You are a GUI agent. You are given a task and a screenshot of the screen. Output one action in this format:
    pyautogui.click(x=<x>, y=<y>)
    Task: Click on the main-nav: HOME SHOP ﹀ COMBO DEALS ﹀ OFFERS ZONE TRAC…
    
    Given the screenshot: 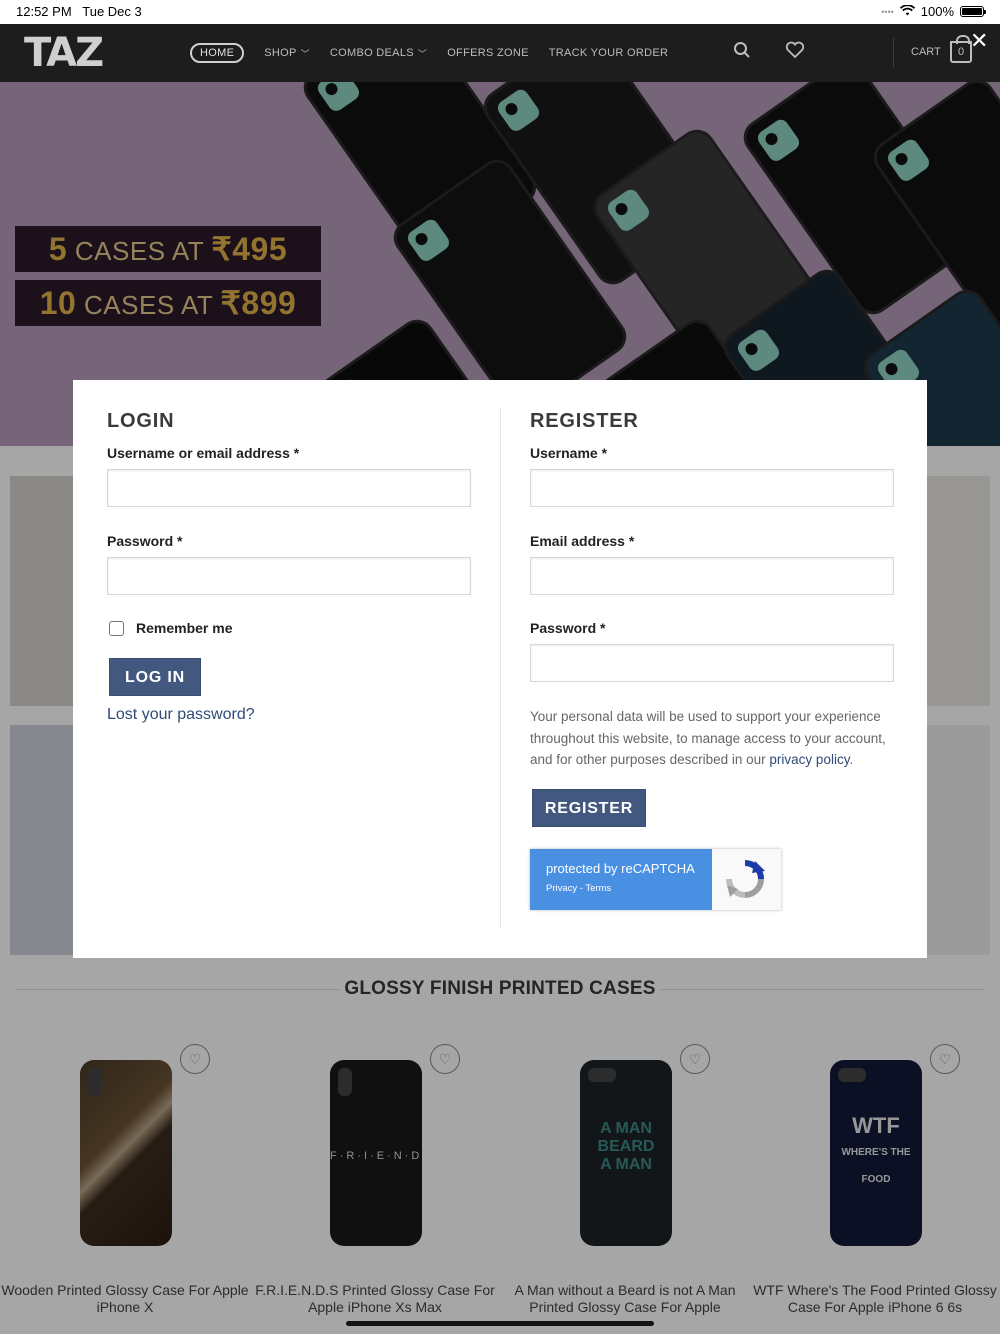 What is the action you would take?
    pyautogui.click(x=429, y=53)
    